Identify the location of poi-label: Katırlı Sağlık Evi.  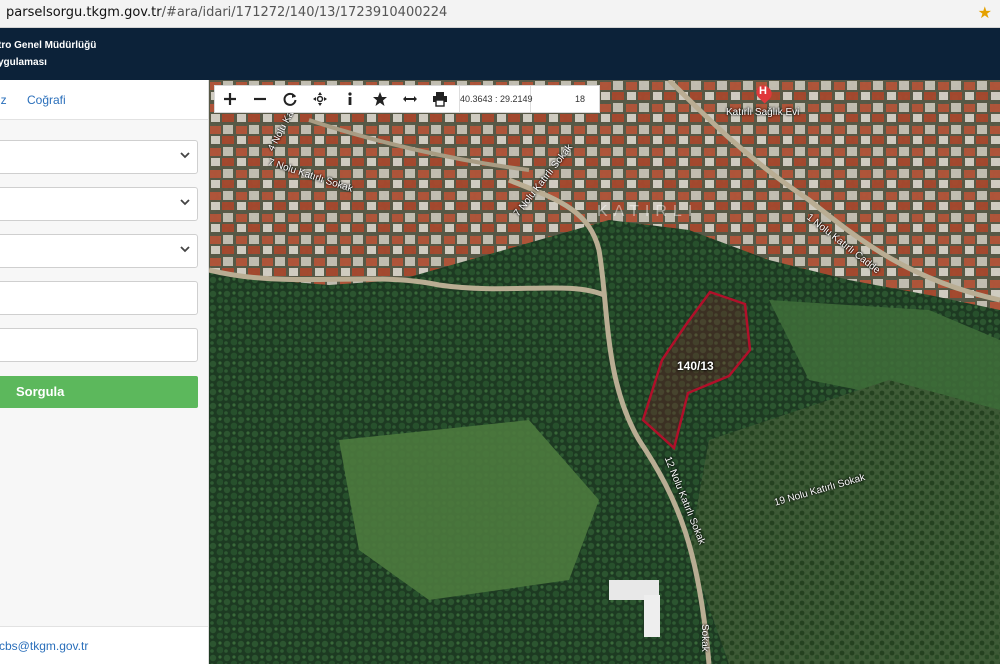
(763, 112).